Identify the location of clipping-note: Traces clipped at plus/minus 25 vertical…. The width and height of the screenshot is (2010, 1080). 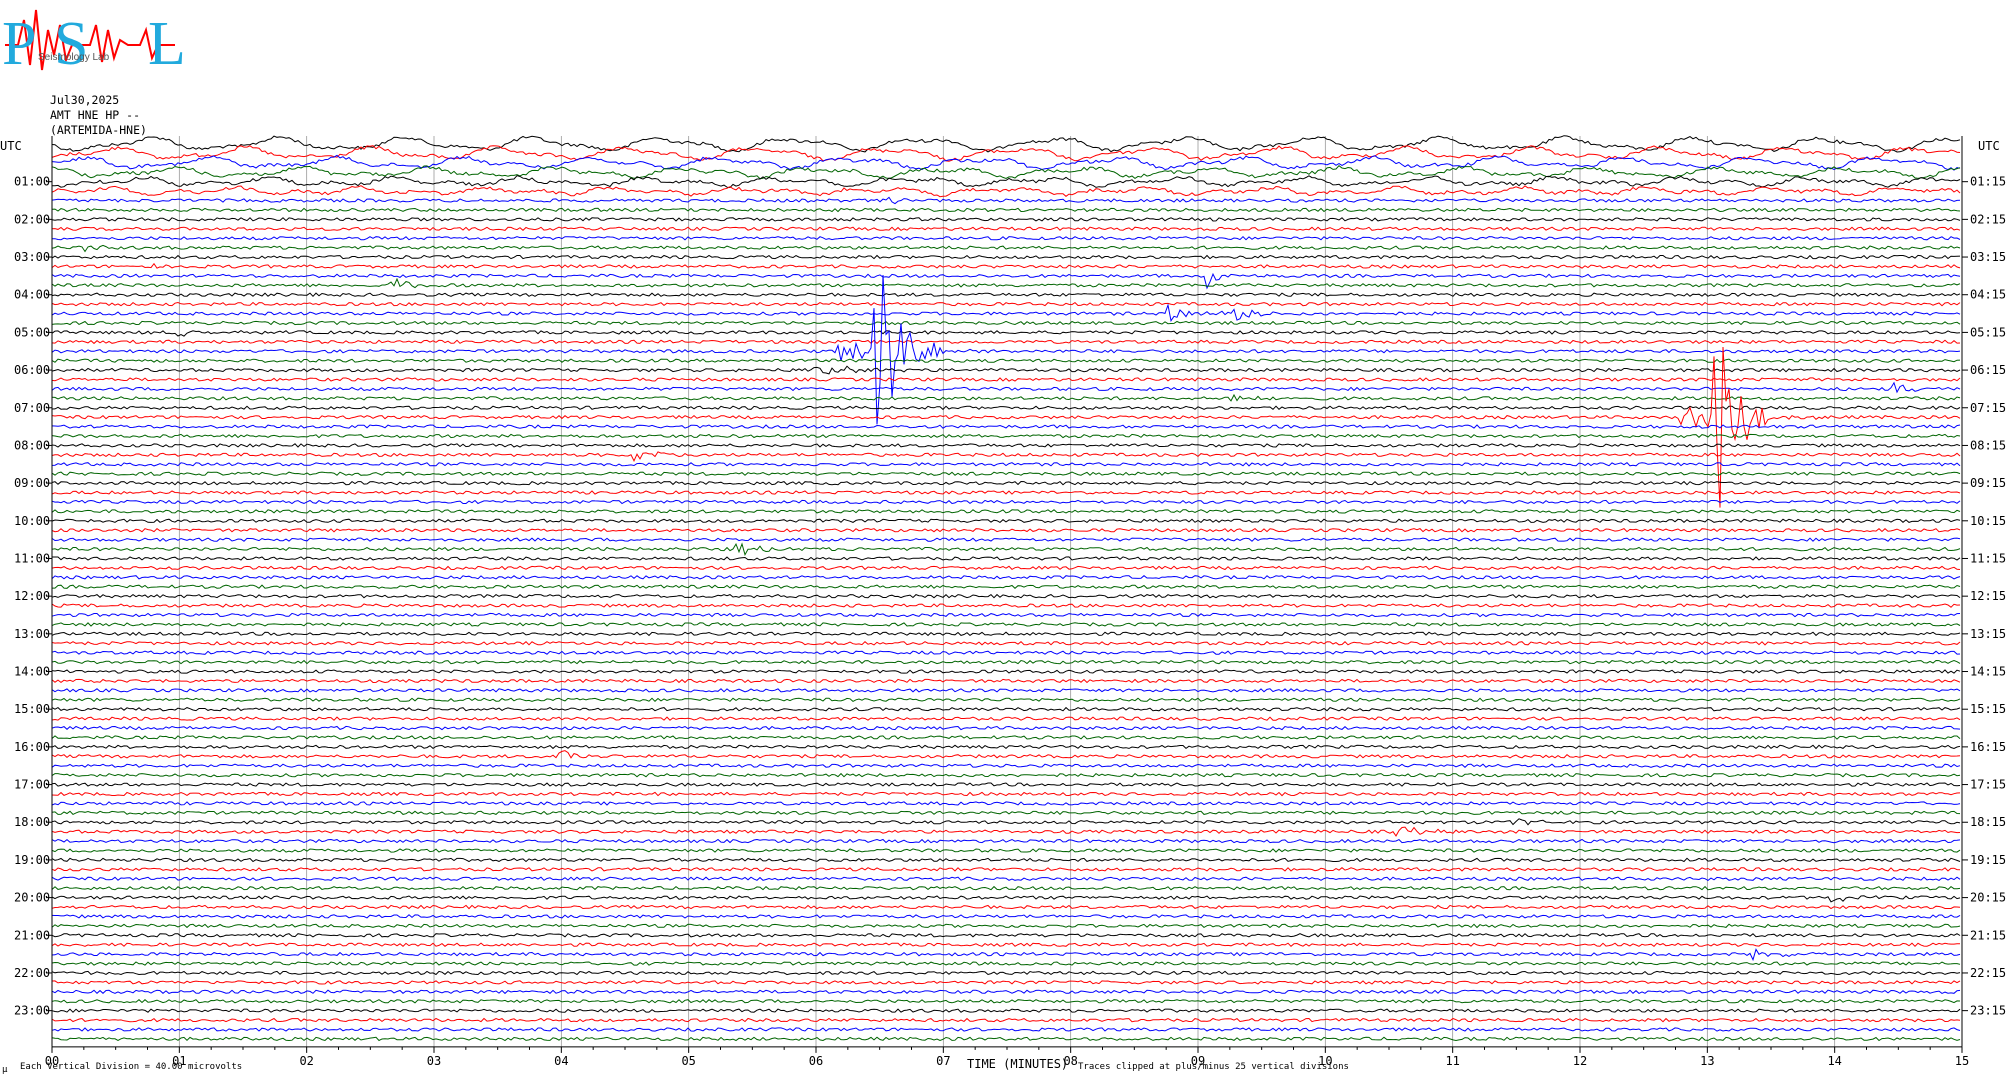
(1213, 1067).